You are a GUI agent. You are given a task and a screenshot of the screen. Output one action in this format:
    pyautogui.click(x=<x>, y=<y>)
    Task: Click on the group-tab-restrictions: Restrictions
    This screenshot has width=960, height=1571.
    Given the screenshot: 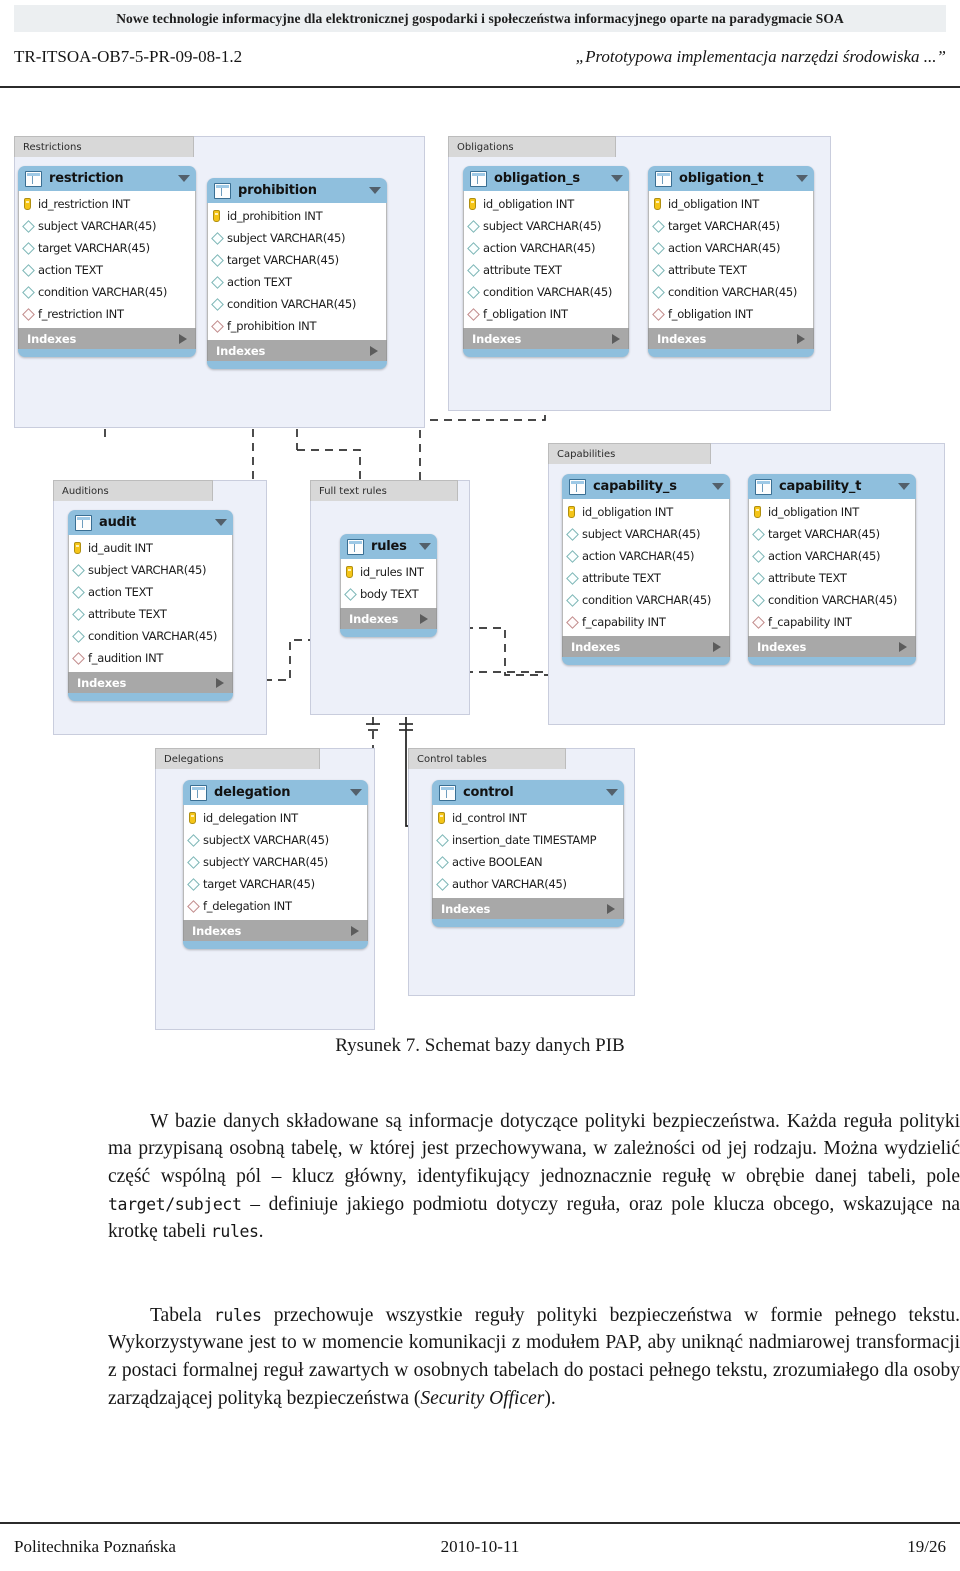 What is the action you would take?
    pyautogui.click(x=104, y=146)
    